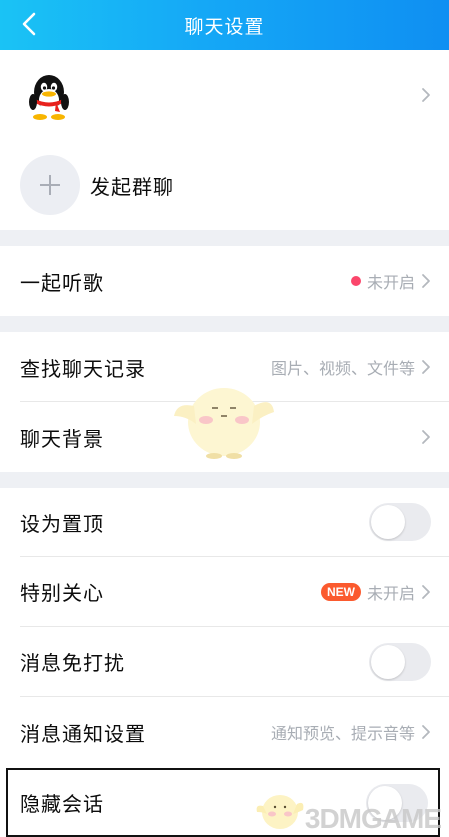 This screenshot has height=837, width=449. What do you see at coordinates (62, 523) in the screenshot?
I see `pin-label: 设为置顶` at bounding box center [62, 523].